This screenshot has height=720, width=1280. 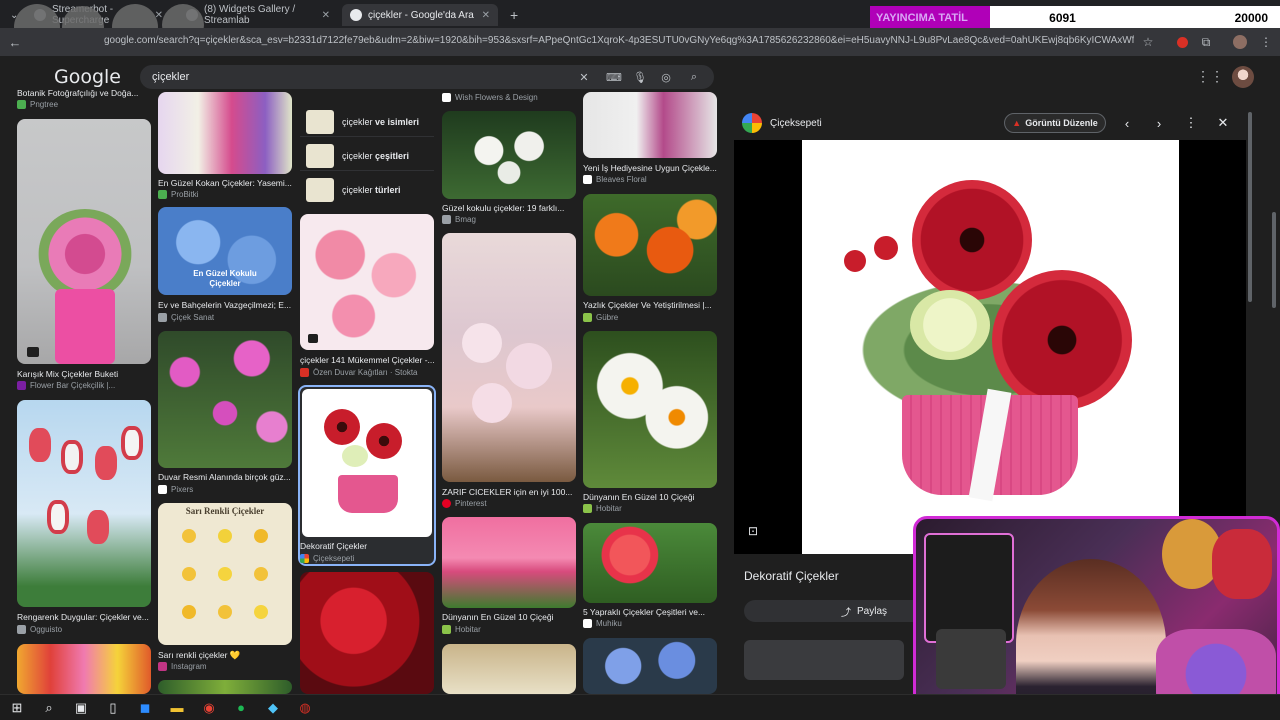 What do you see at coordinates (509, 357) in the screenshot?
I see `result-thumbnail-soft-flowers` at bounding box center [509, 357].